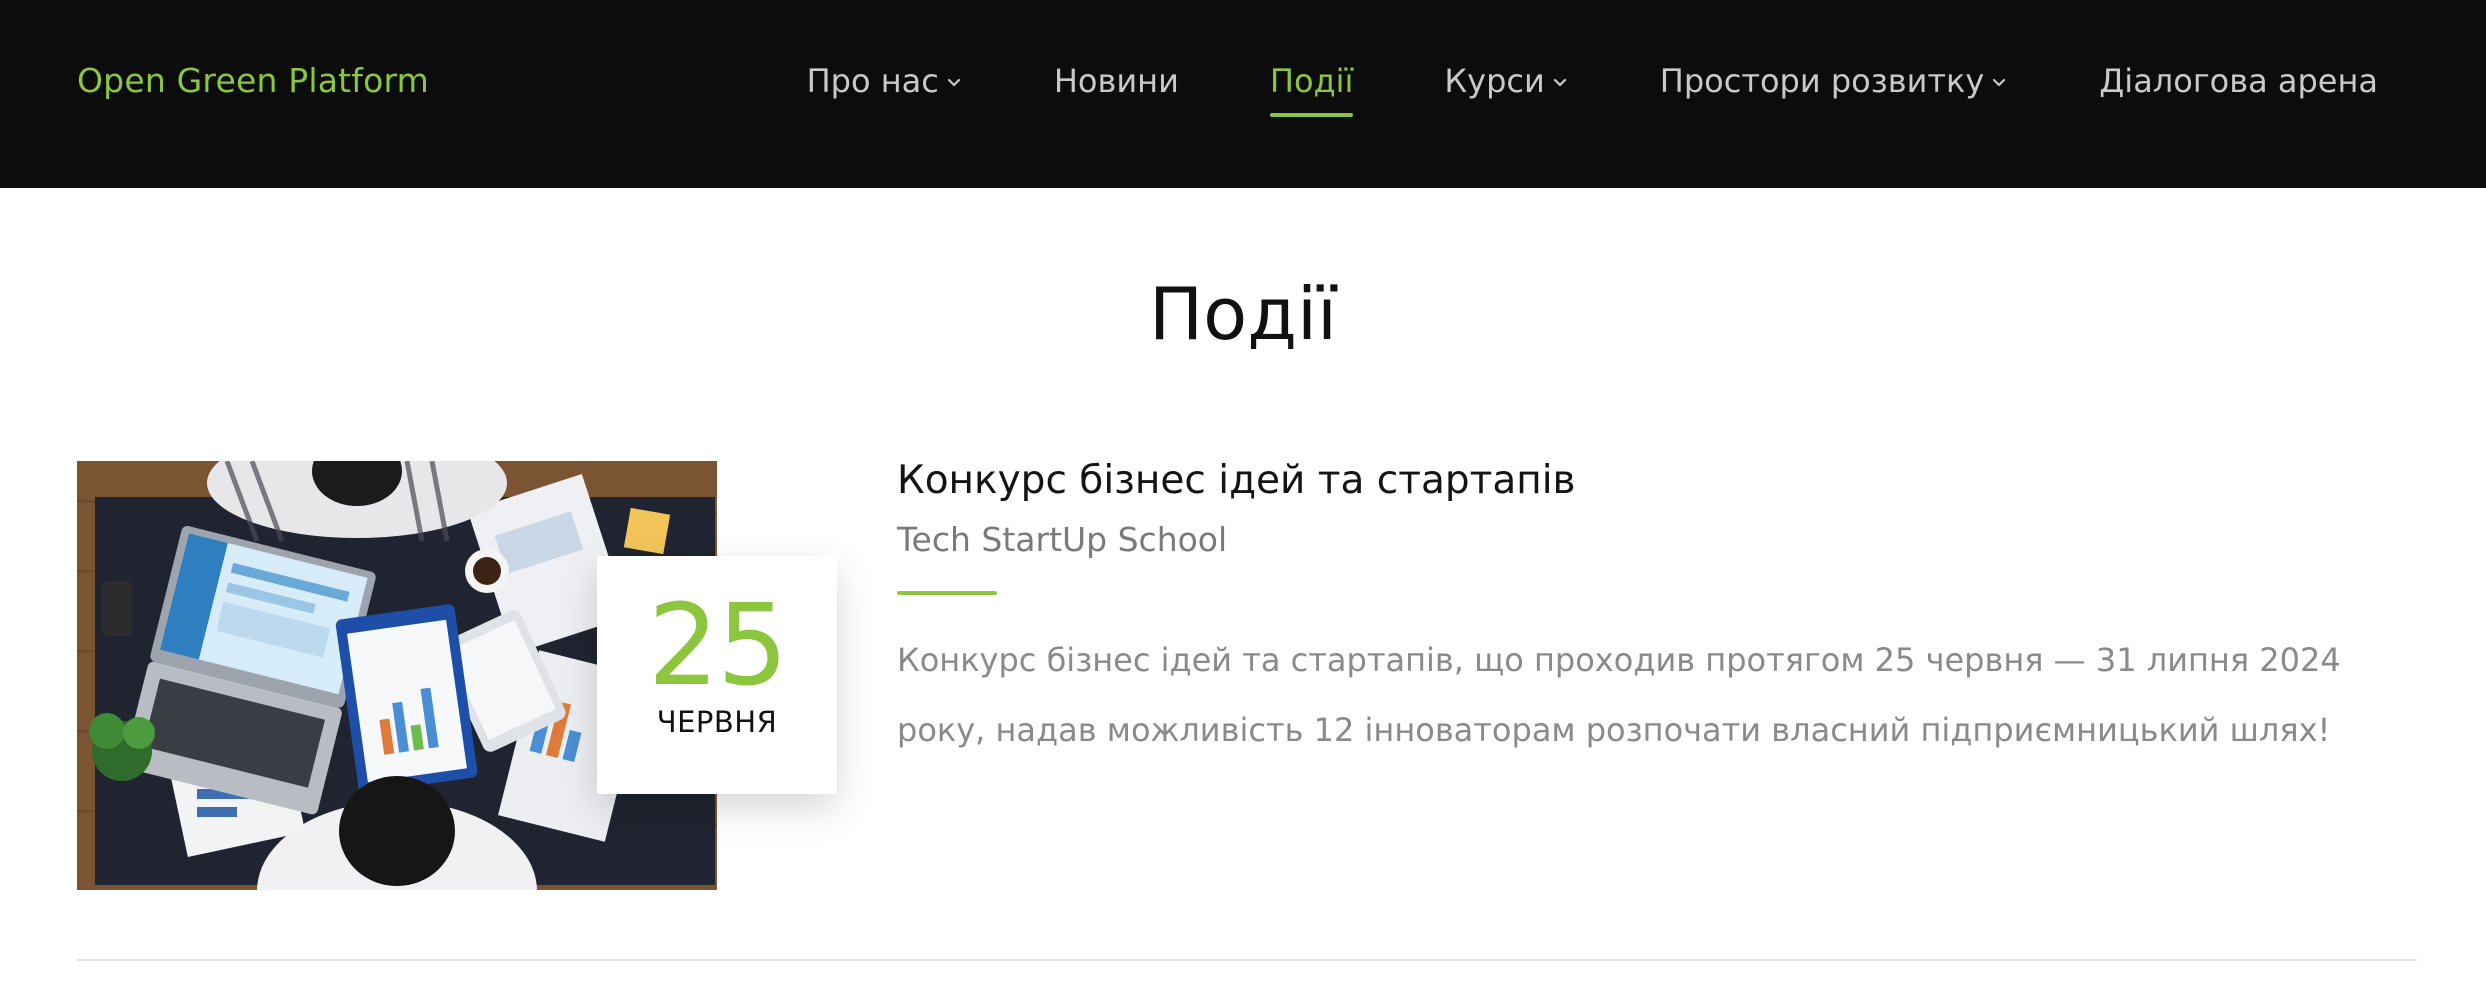 The width and height of the screenshot is (2486, 1000). I want to click on nav-item-about: Про нас, so click(885, 81).